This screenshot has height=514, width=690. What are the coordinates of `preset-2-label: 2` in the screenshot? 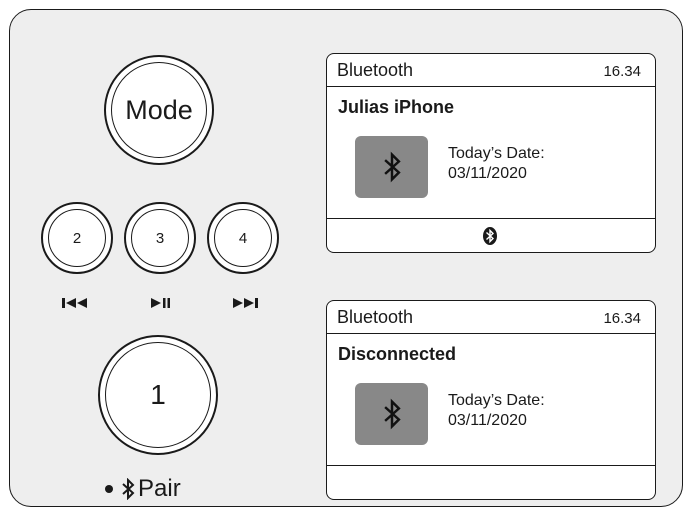 It's located at (77, 238).